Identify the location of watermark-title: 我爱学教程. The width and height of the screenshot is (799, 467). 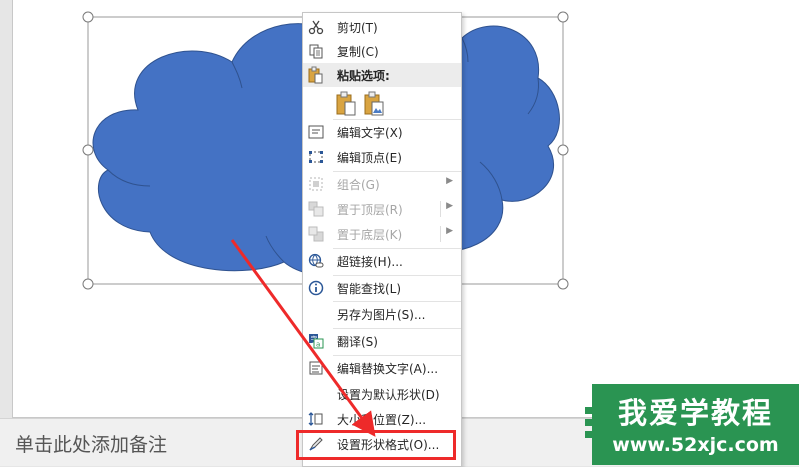
(695, 413).